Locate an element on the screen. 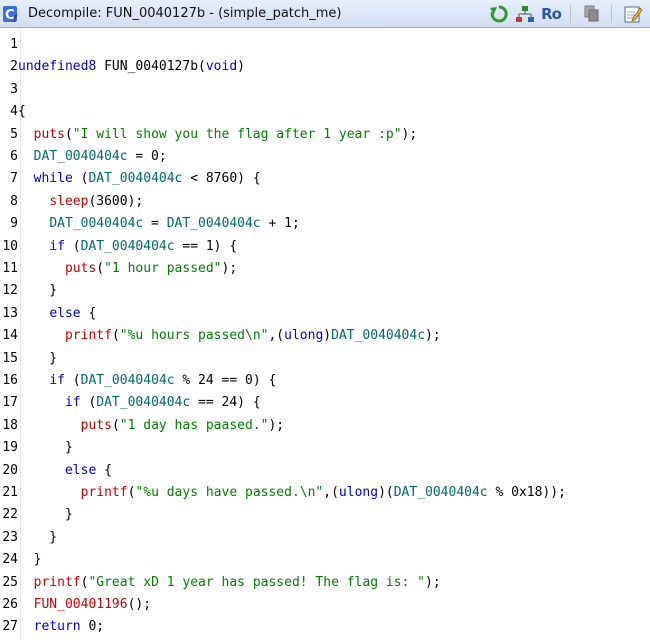 This screenshot has height=640, width=650. code-text: DAT_0040404c = 0; is located at coordinates (100, 156).